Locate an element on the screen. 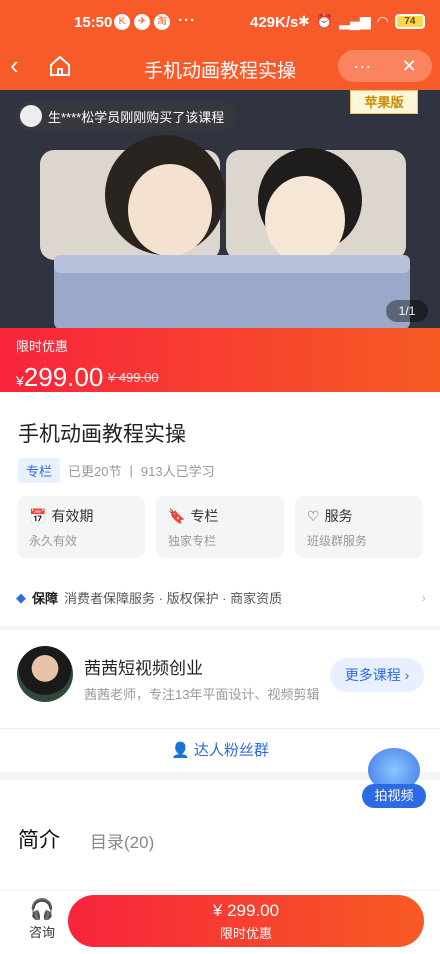 The height and width of the screenshot is (954, 440). promo-label: 限时优惠 is located at coordinates (42, 346).